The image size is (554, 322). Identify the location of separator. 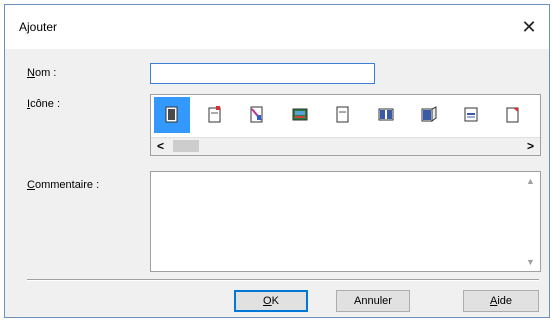
(283, 280).